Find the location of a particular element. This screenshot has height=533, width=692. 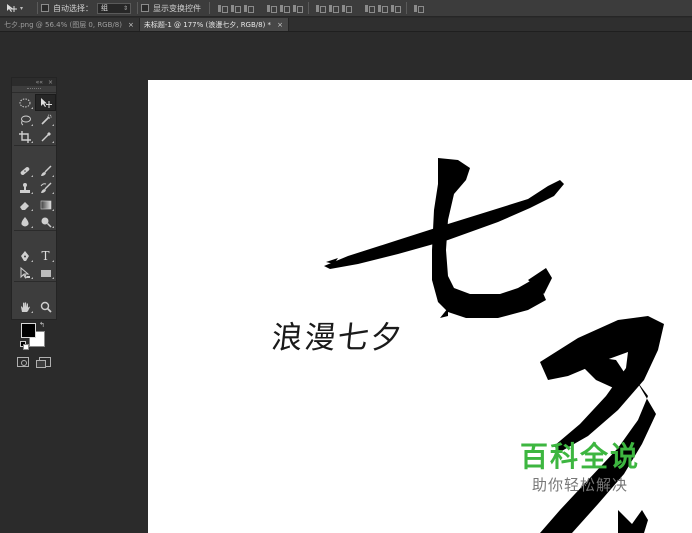

align-bottom-icon is located at coordinates (248, 8).